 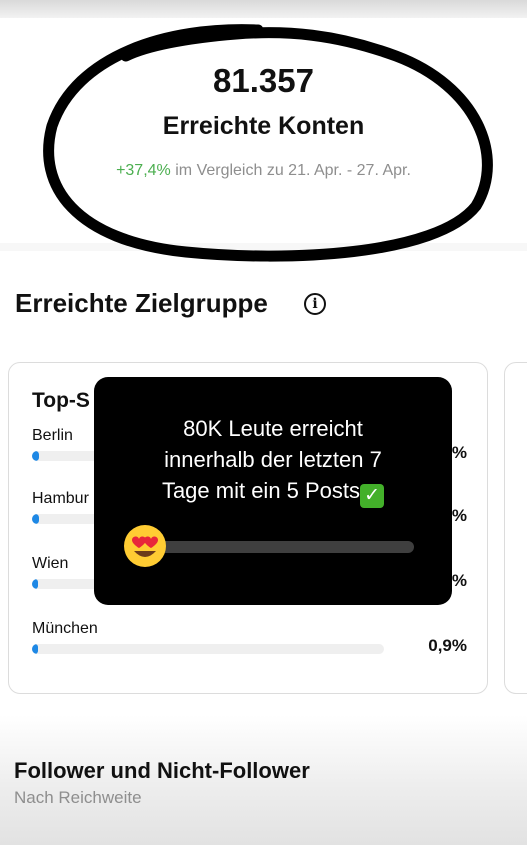 What do you see at coordinates (263, 80) in the screenshot?
I see `reached-accounts-value: 81.357` at bounding box center [263, 80].